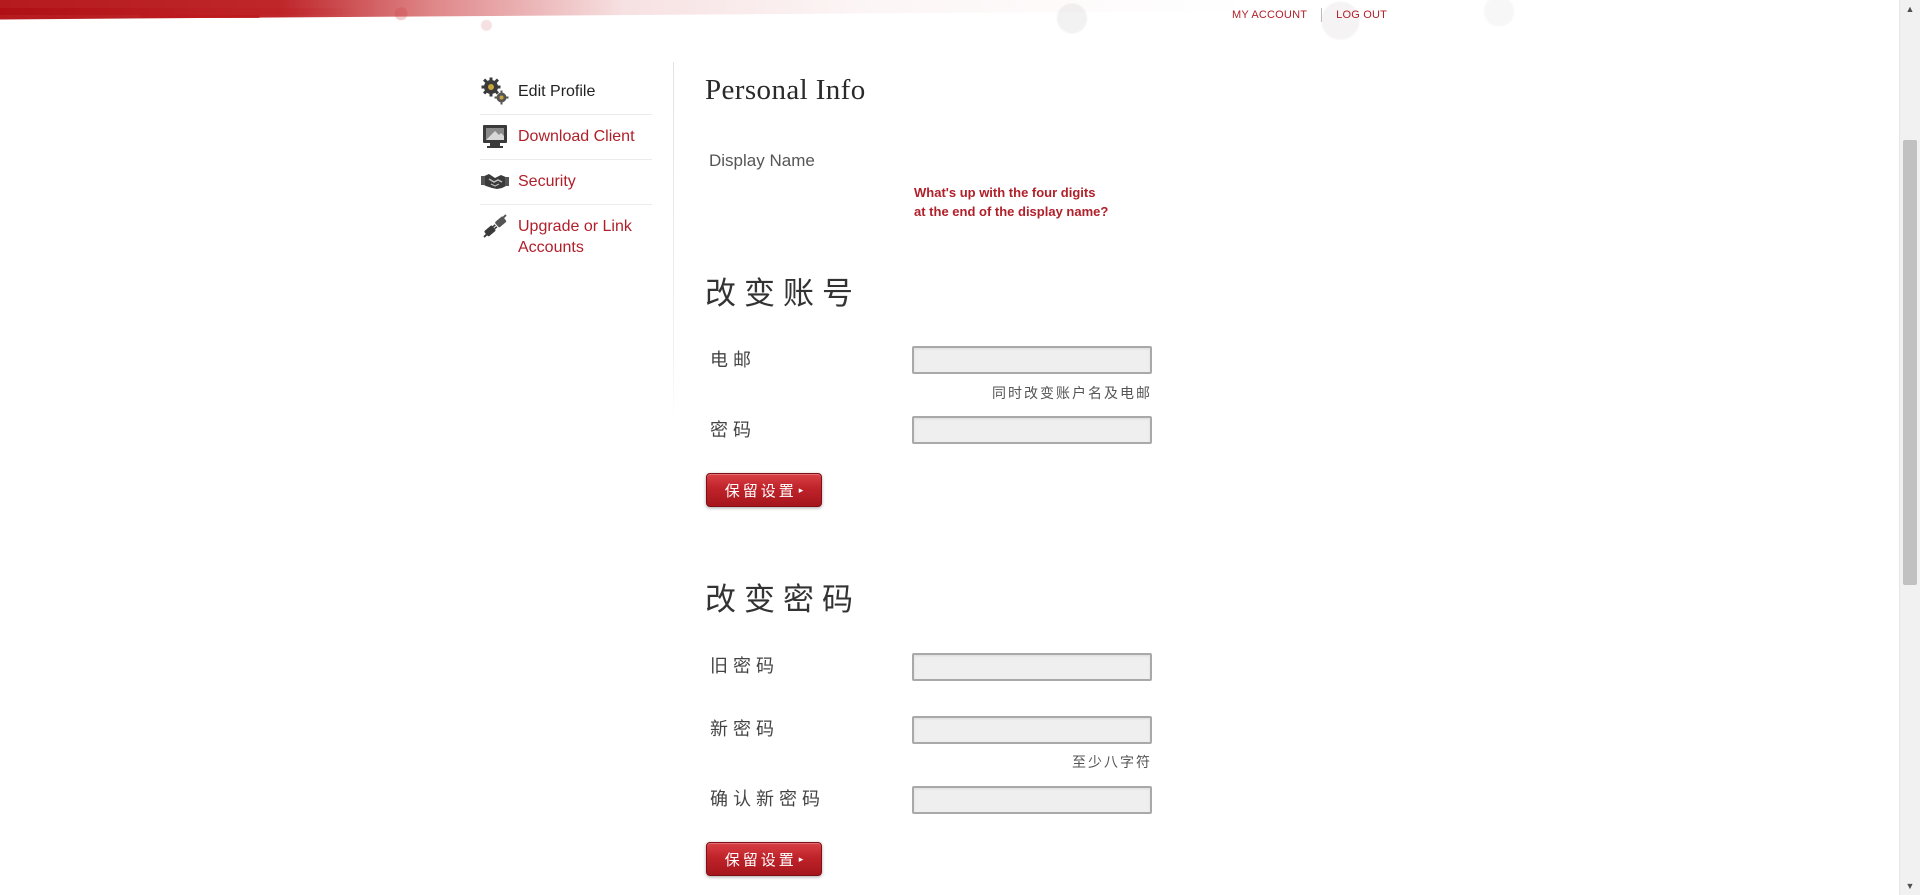 Image resolution: width=1920 pixels, height=895 pixels. I want to click on vertical-scrollbar: ▲ ▼, so click(1909, 447).